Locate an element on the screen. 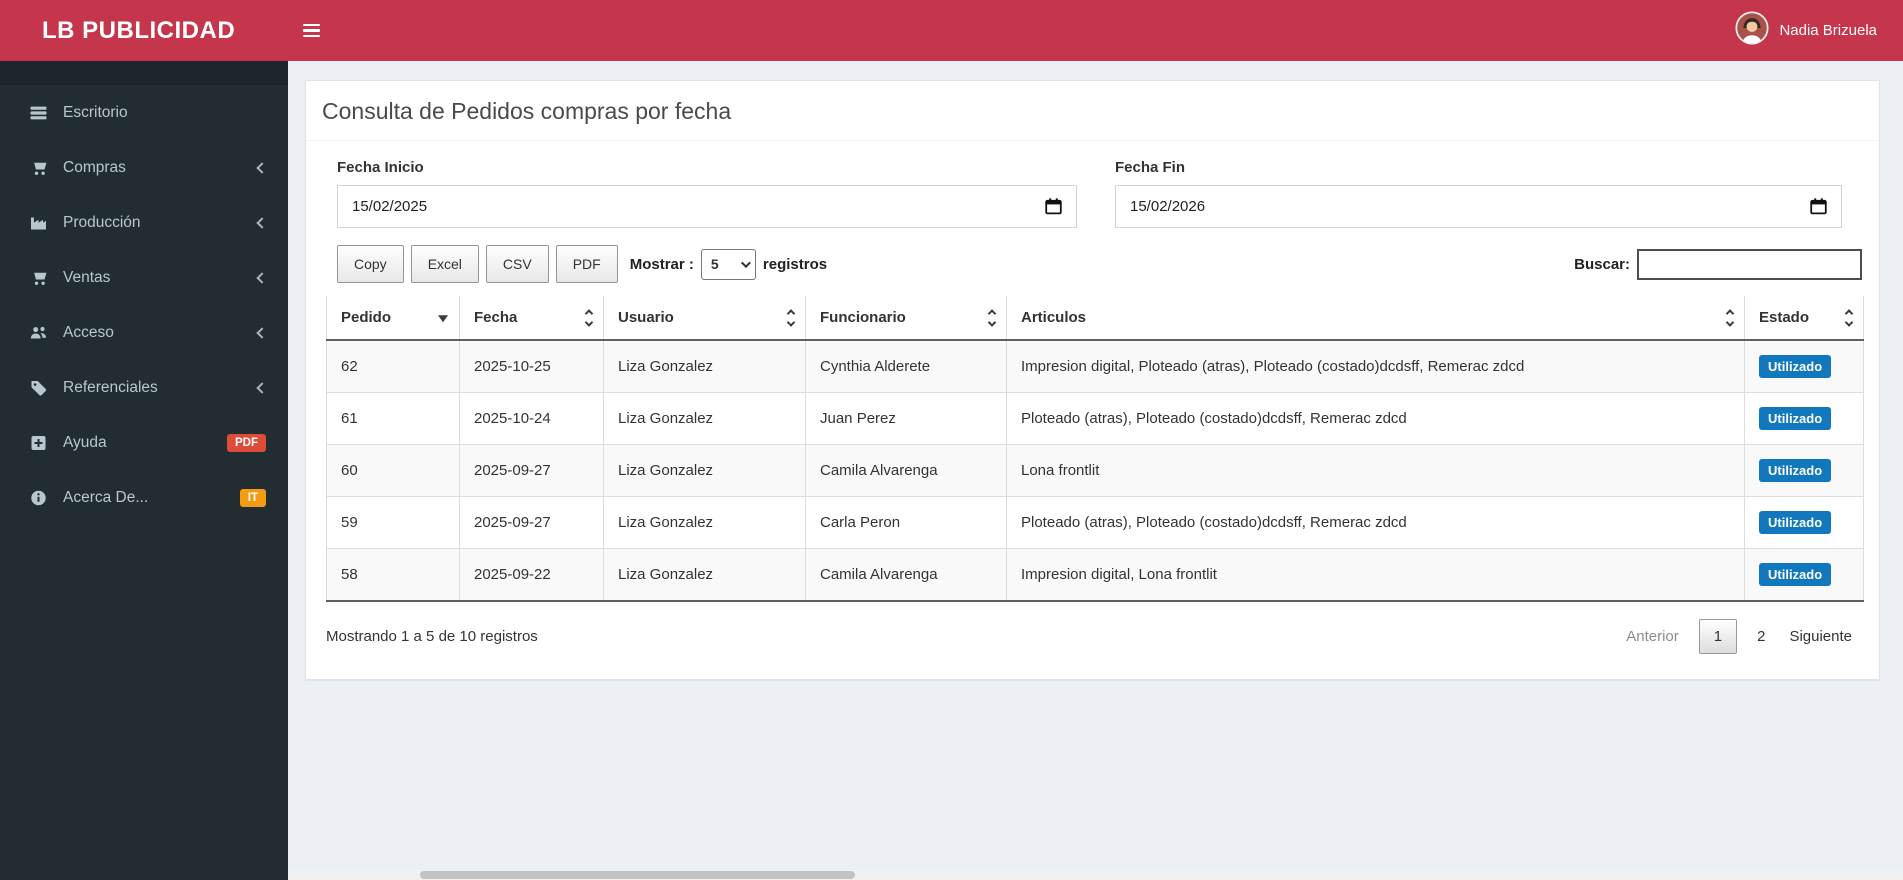 The image size is (1903, 880). copy-button: Copy is located at coordinates (370, 264).